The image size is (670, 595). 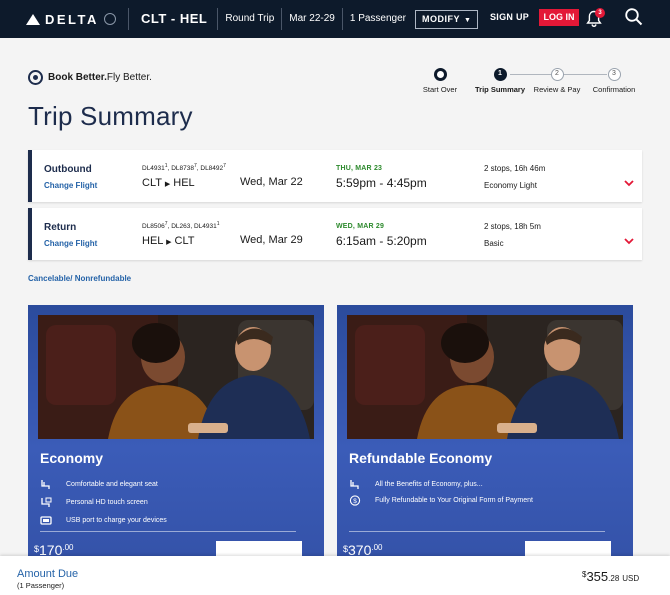 What do you see at coordinates (152, 241) in the screenshot?
I see `origin-code: HEL` at bounding box center [152, 241].